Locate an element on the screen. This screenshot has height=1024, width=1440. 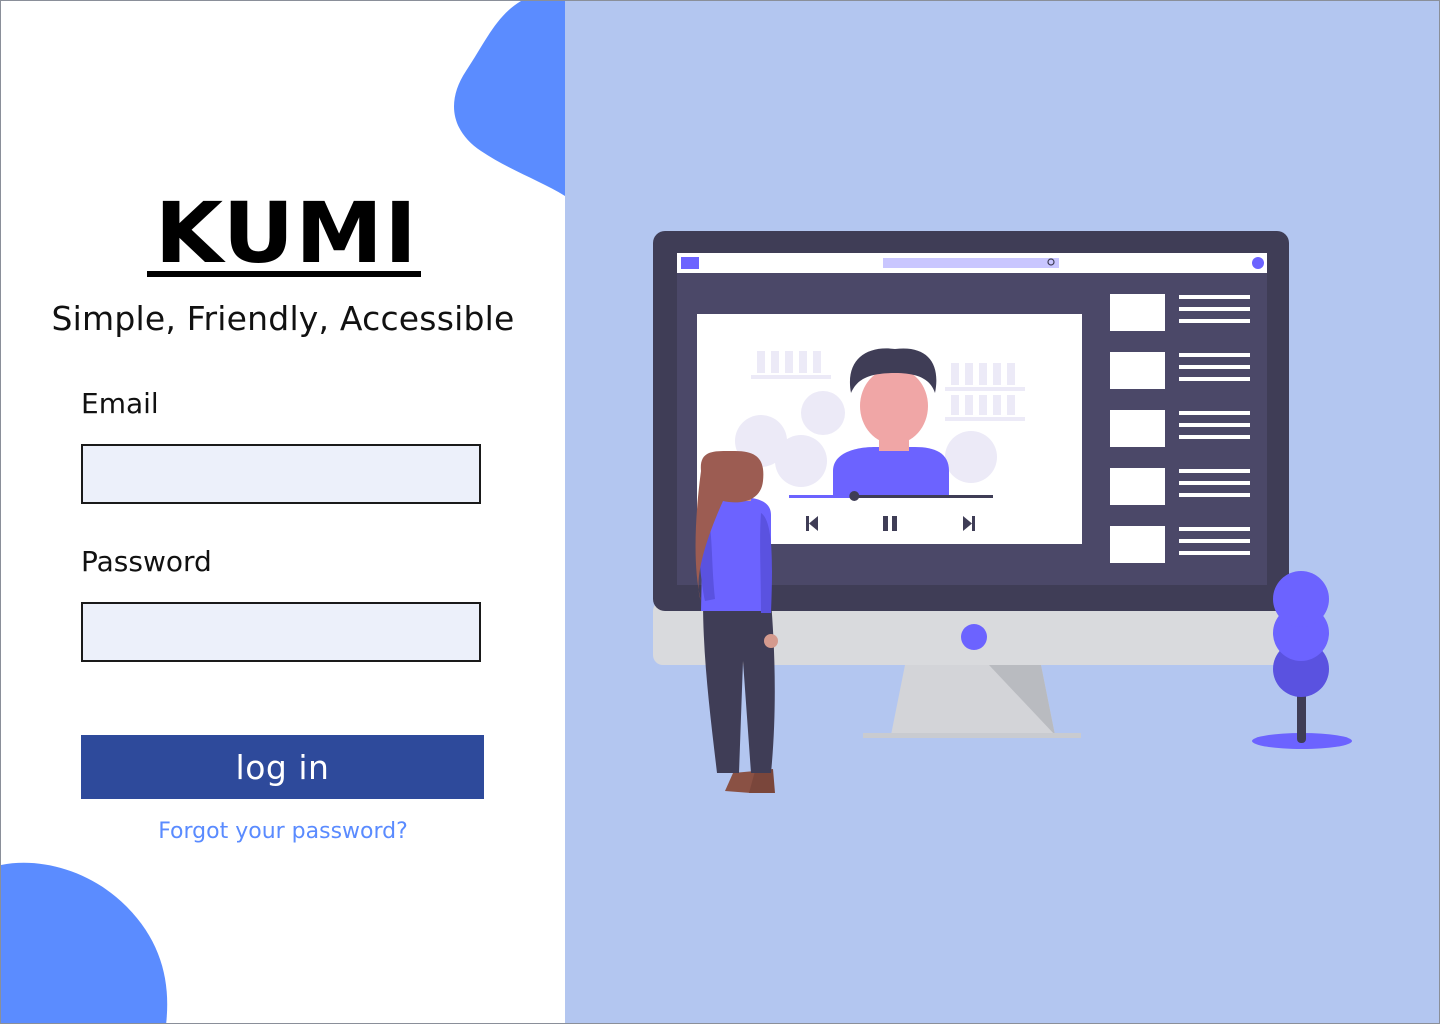
email-label: Email is located at coordinates (120, 403).